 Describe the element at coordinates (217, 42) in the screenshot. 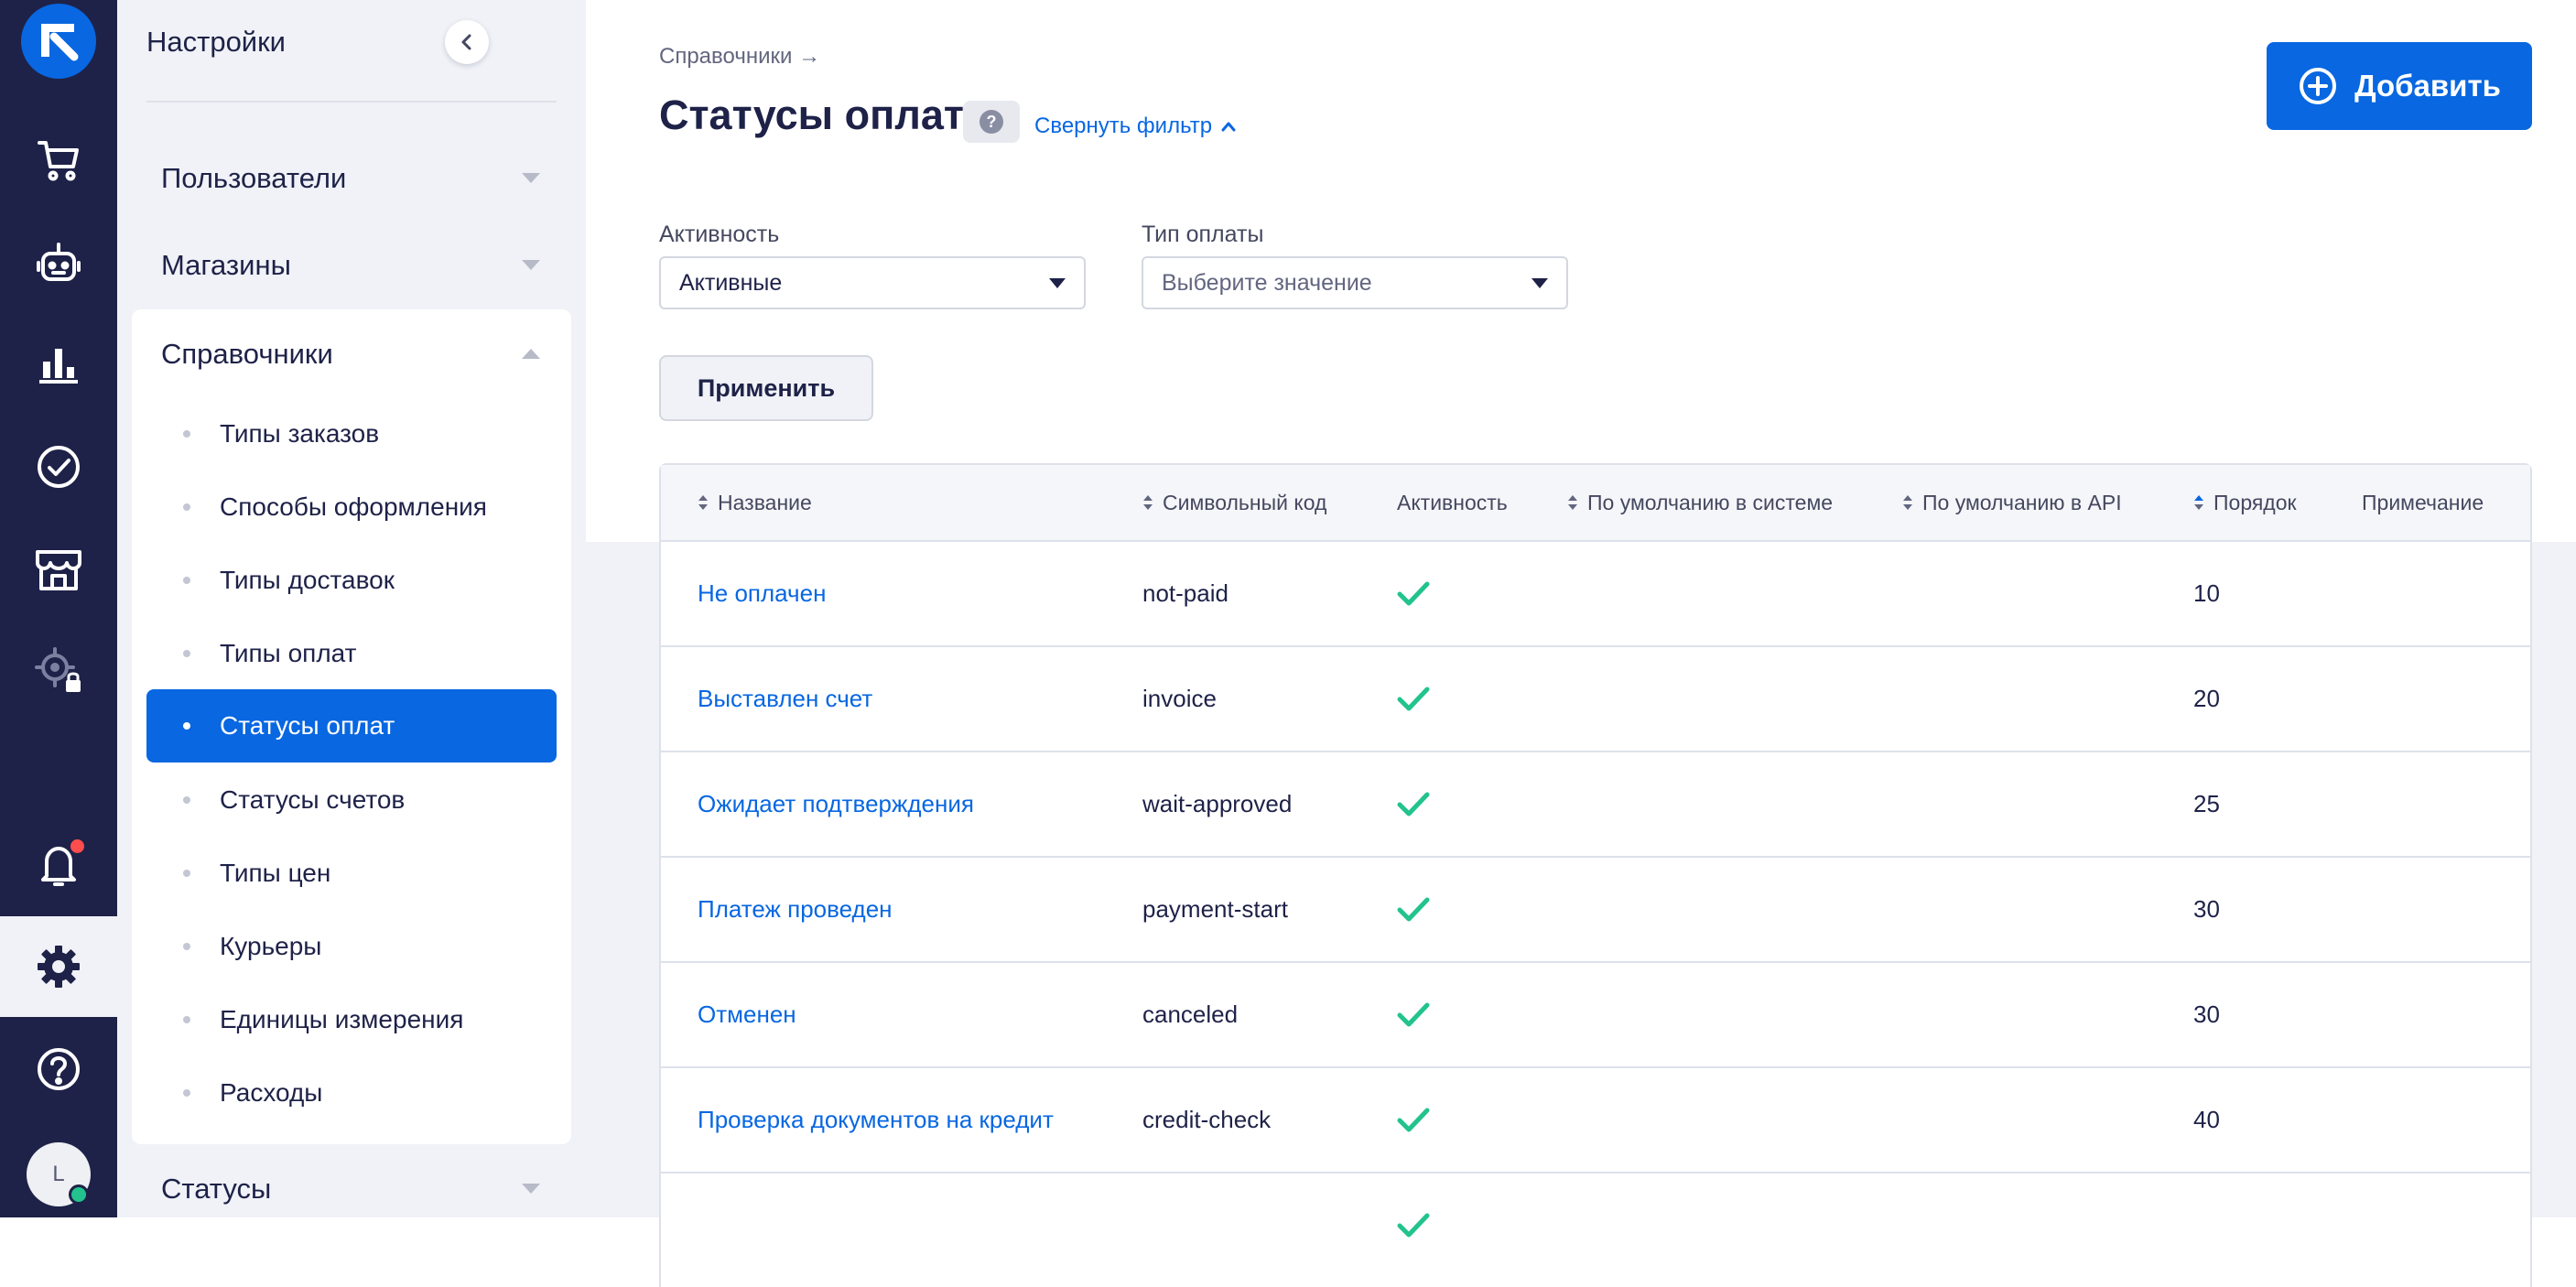

I see `sidebar-title: Настройки` at that location.